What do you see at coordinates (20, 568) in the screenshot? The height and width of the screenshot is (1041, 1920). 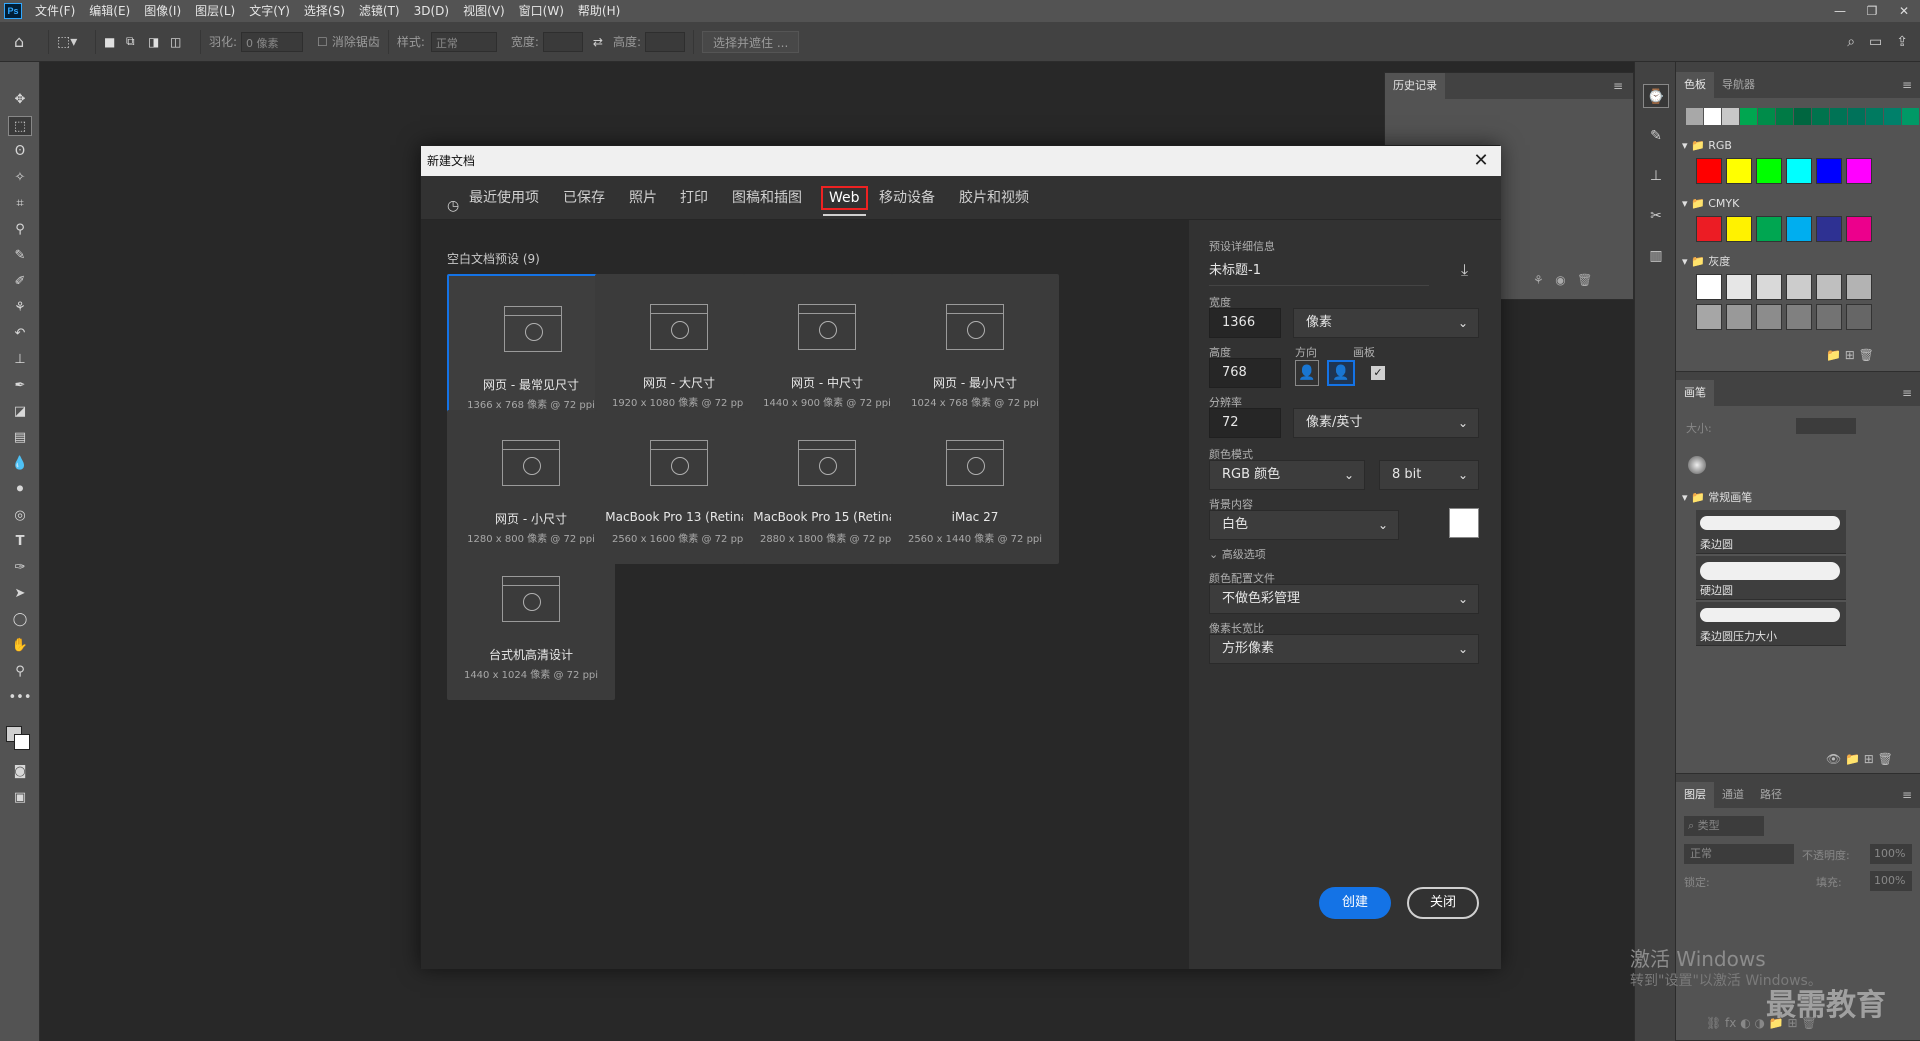 I see `pen-tool-icon: ✑` at bounding box center [20, 568].